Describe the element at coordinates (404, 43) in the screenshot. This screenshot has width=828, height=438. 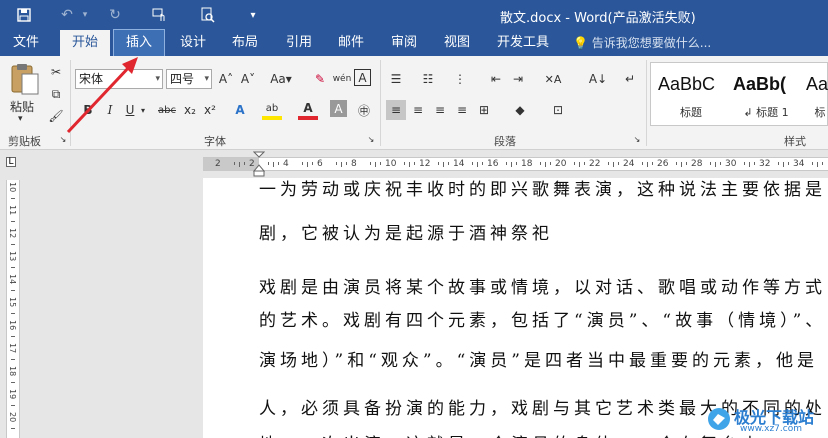
I see `tab-review: 审阅` at that location.